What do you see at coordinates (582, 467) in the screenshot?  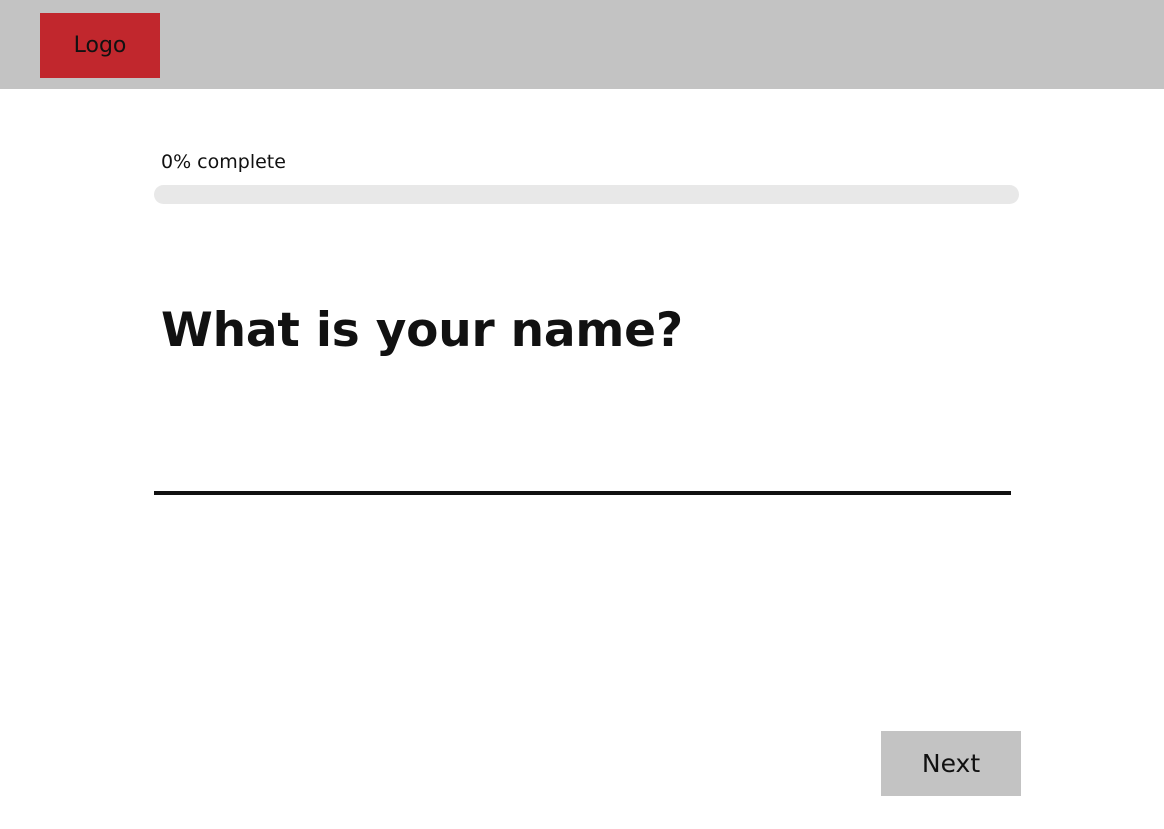 I see `name-input` at bounding box center [582, 467].